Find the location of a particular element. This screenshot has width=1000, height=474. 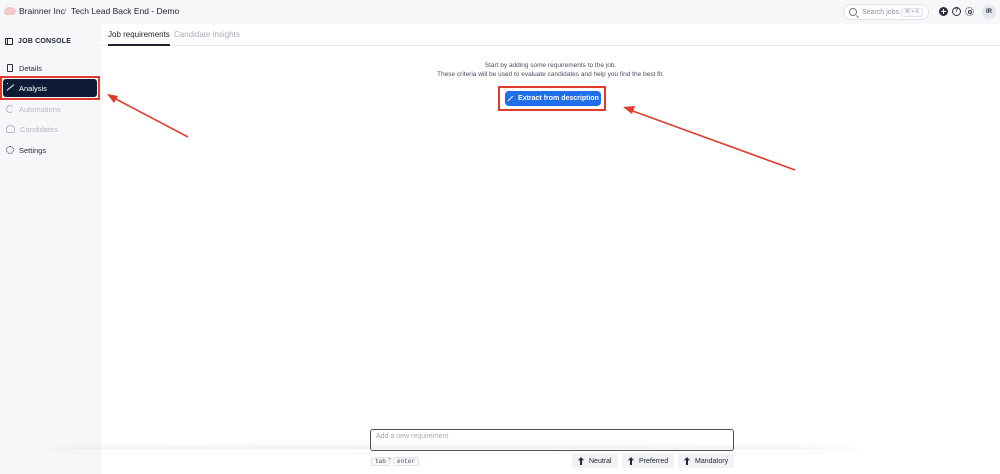

sidebar-item-label: Candidates is located at coordinates (39, 129).